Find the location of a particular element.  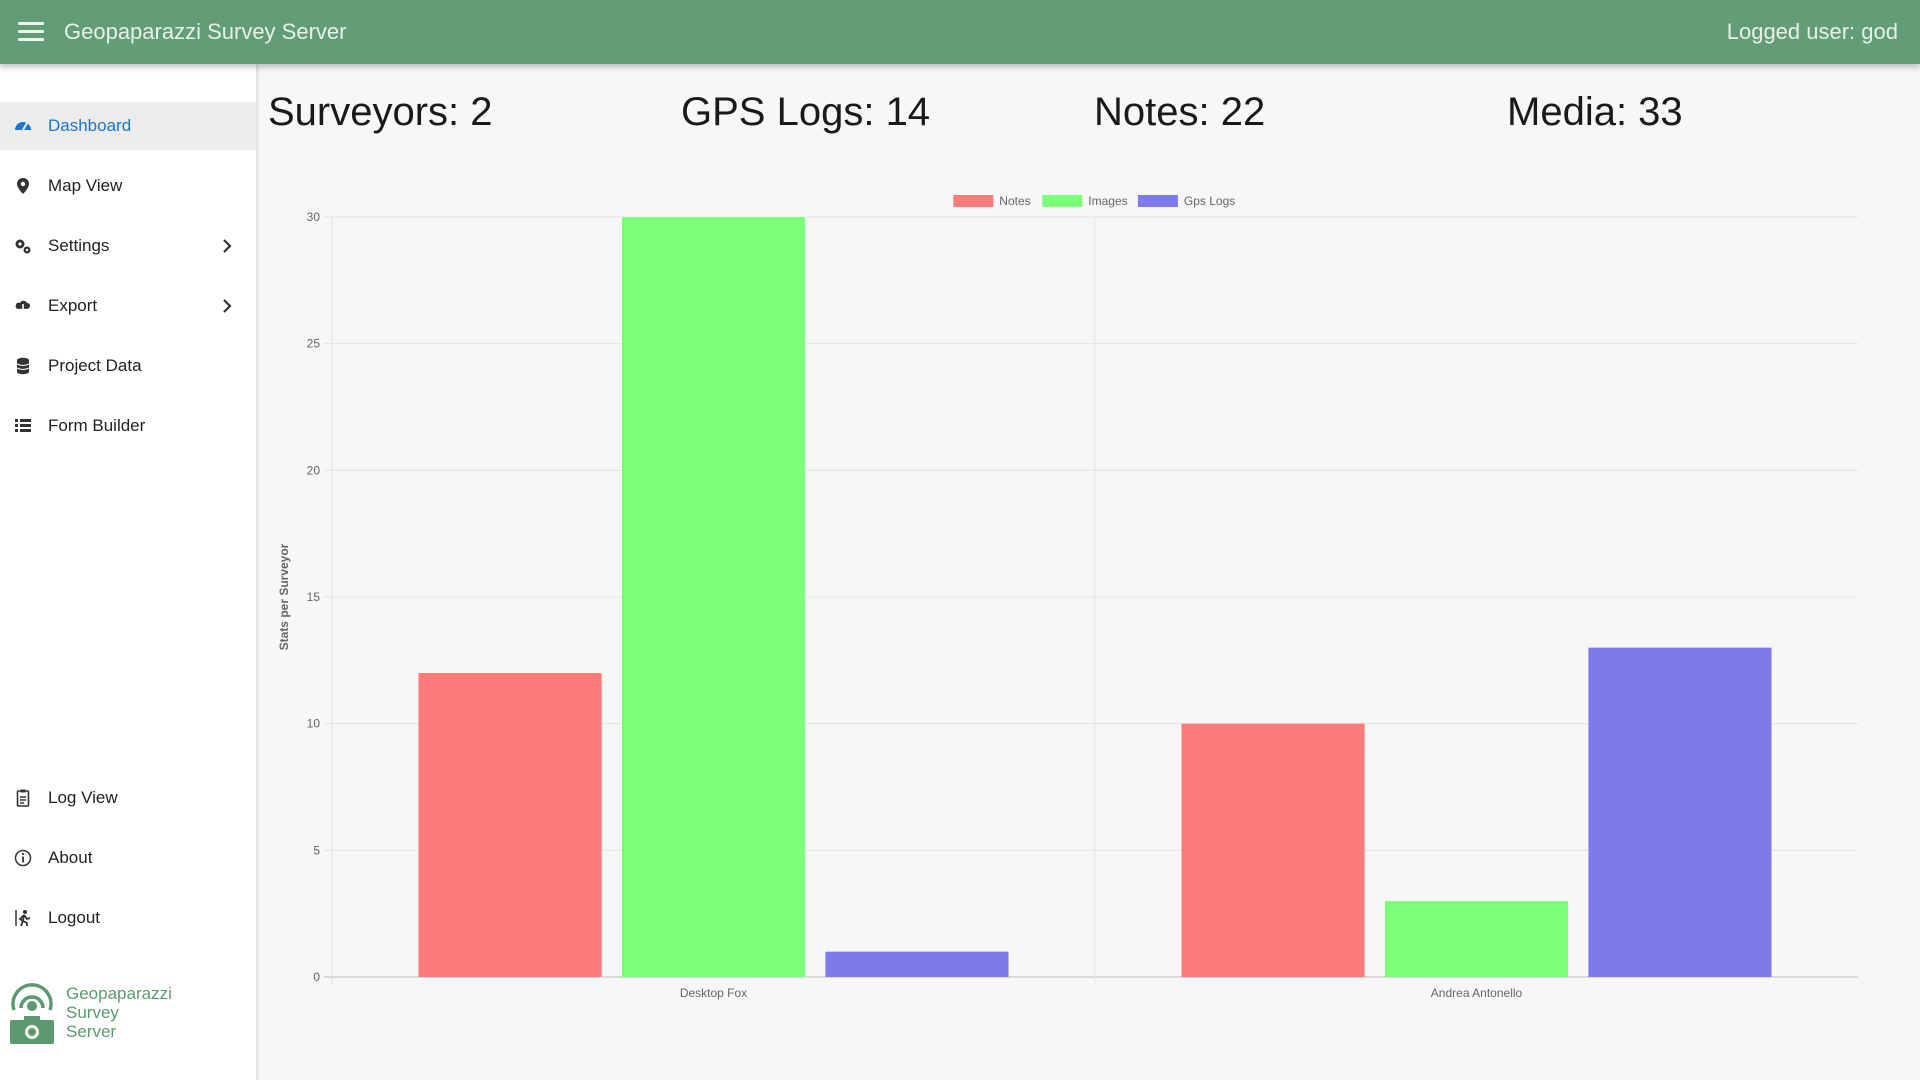

export-icon is located at coordinates (23, 306).